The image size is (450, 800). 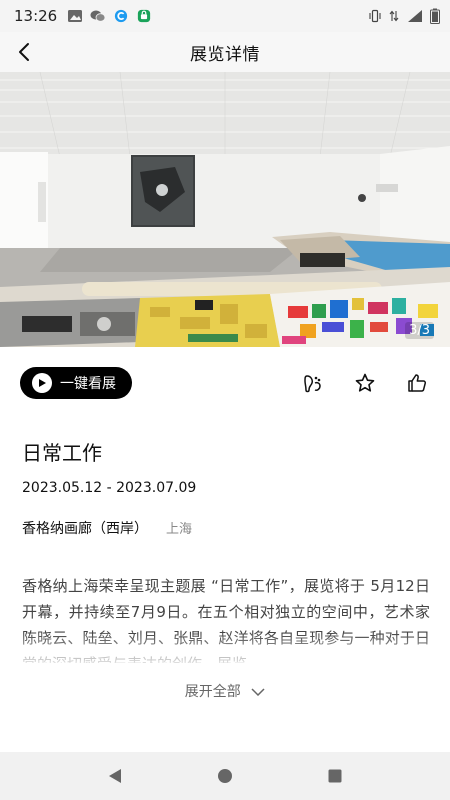 I want to click on star-icon, so click(x=365, y=383).